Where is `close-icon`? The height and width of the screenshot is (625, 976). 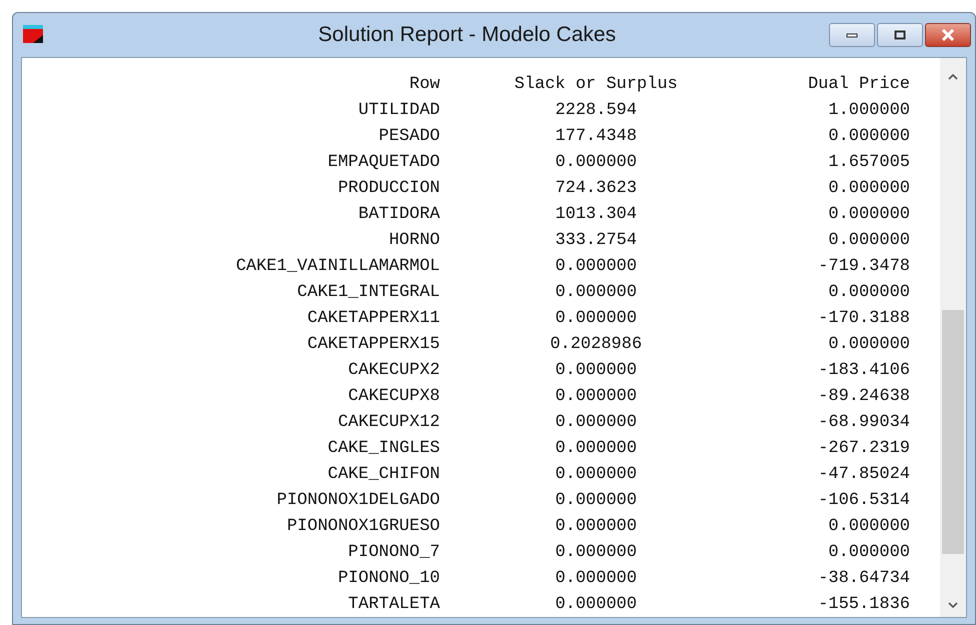 close-icon is located at coordinates (948, 35).